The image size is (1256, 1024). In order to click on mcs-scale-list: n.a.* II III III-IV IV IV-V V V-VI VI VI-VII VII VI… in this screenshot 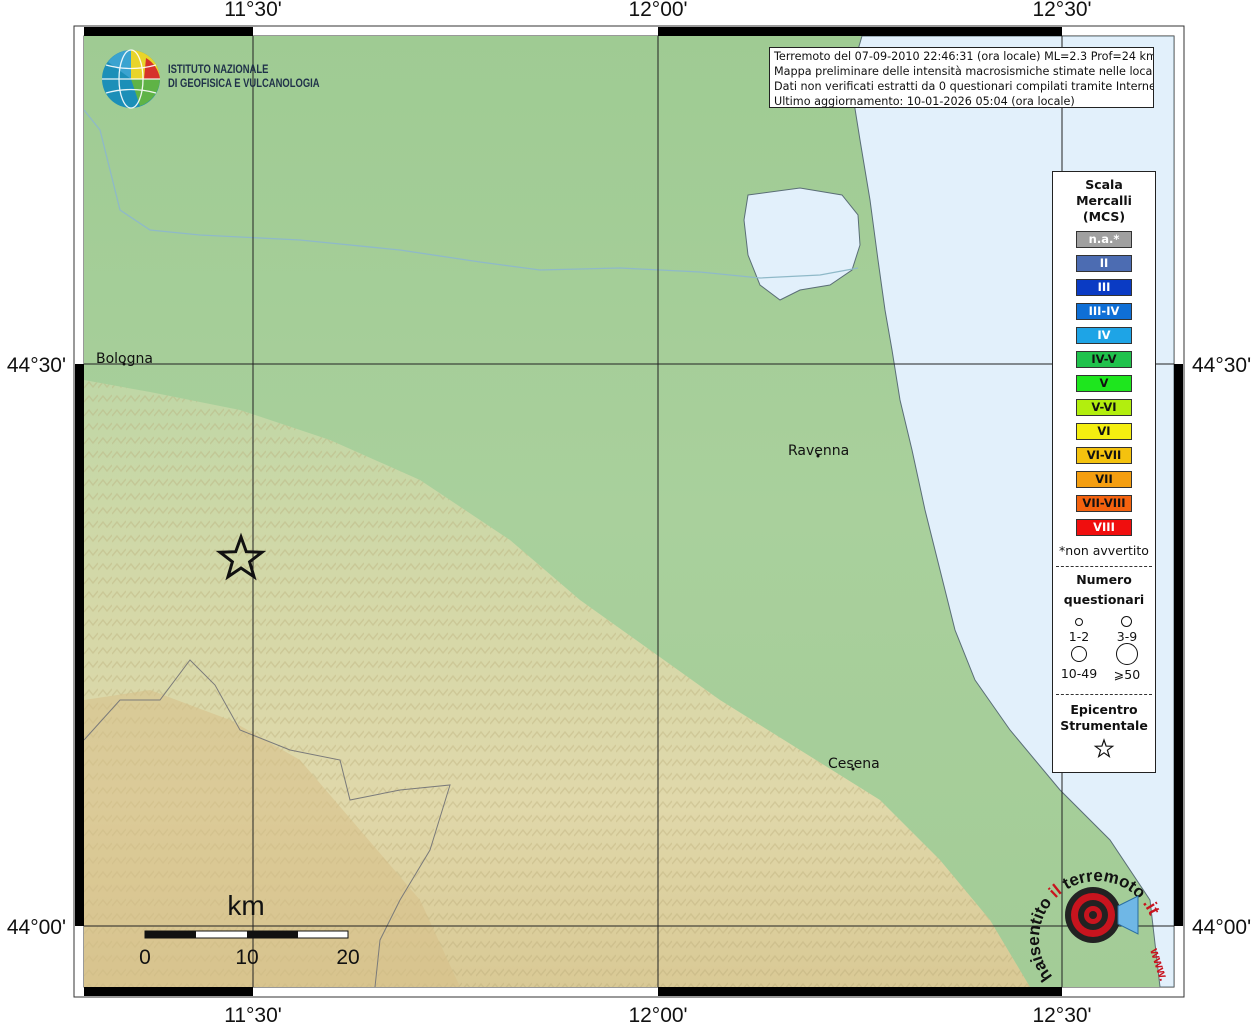, I will do `click(1104, 383)`.